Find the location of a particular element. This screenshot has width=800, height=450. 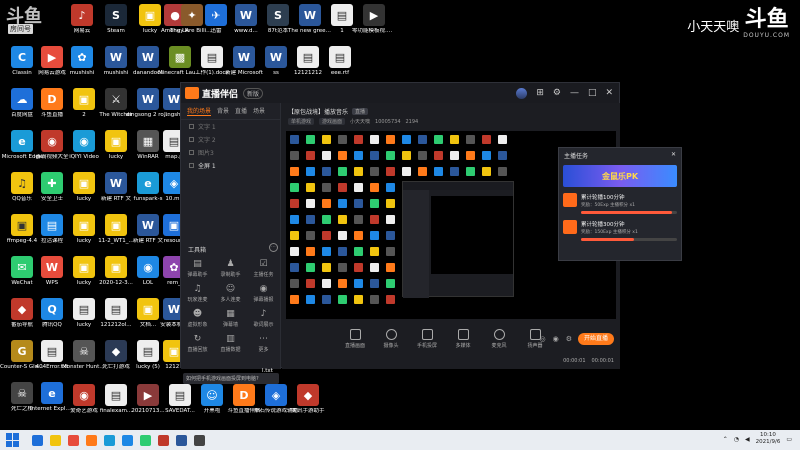

record-icon: ◎ is located at coordinates (543, 339).